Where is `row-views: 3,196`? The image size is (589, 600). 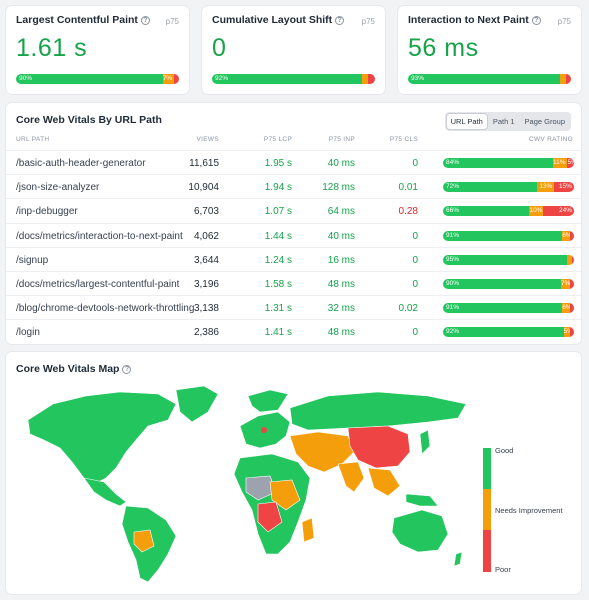
row-views: 3,196 is located at coordinates (206, 284).